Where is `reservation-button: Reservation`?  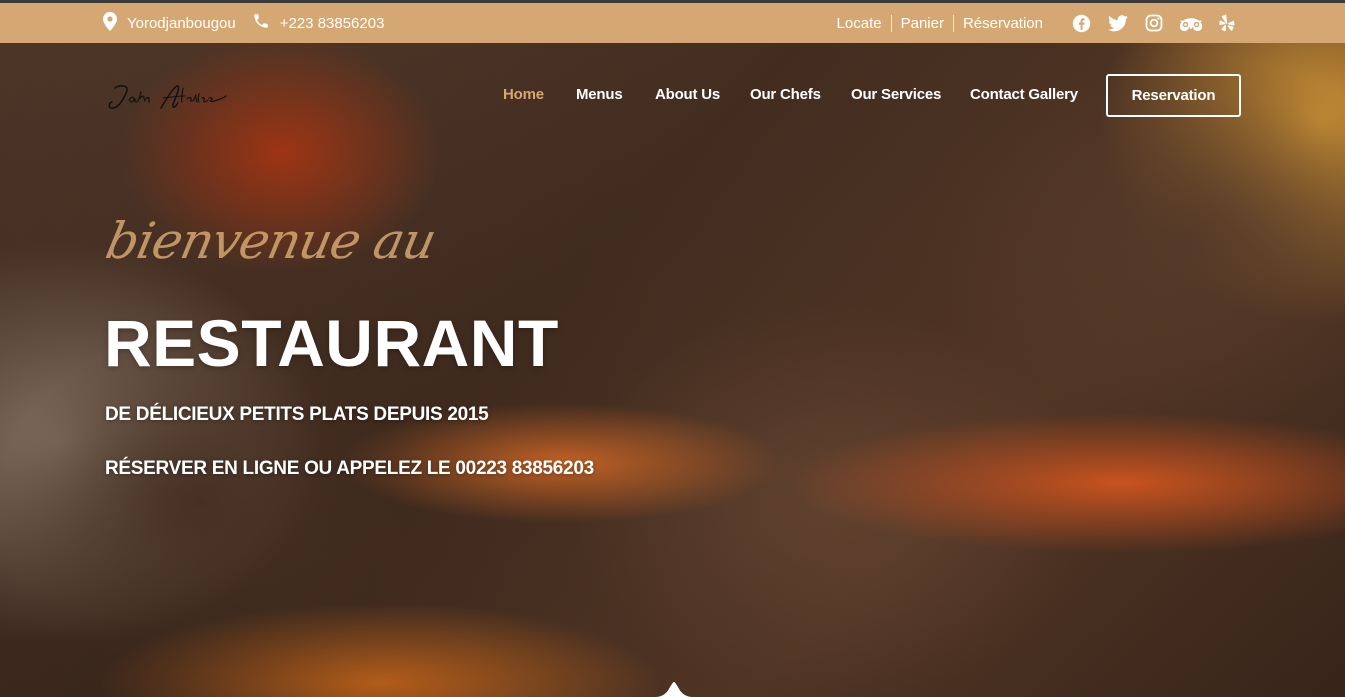
reservation-button: Reservation is located at coordinates (1173, 95).